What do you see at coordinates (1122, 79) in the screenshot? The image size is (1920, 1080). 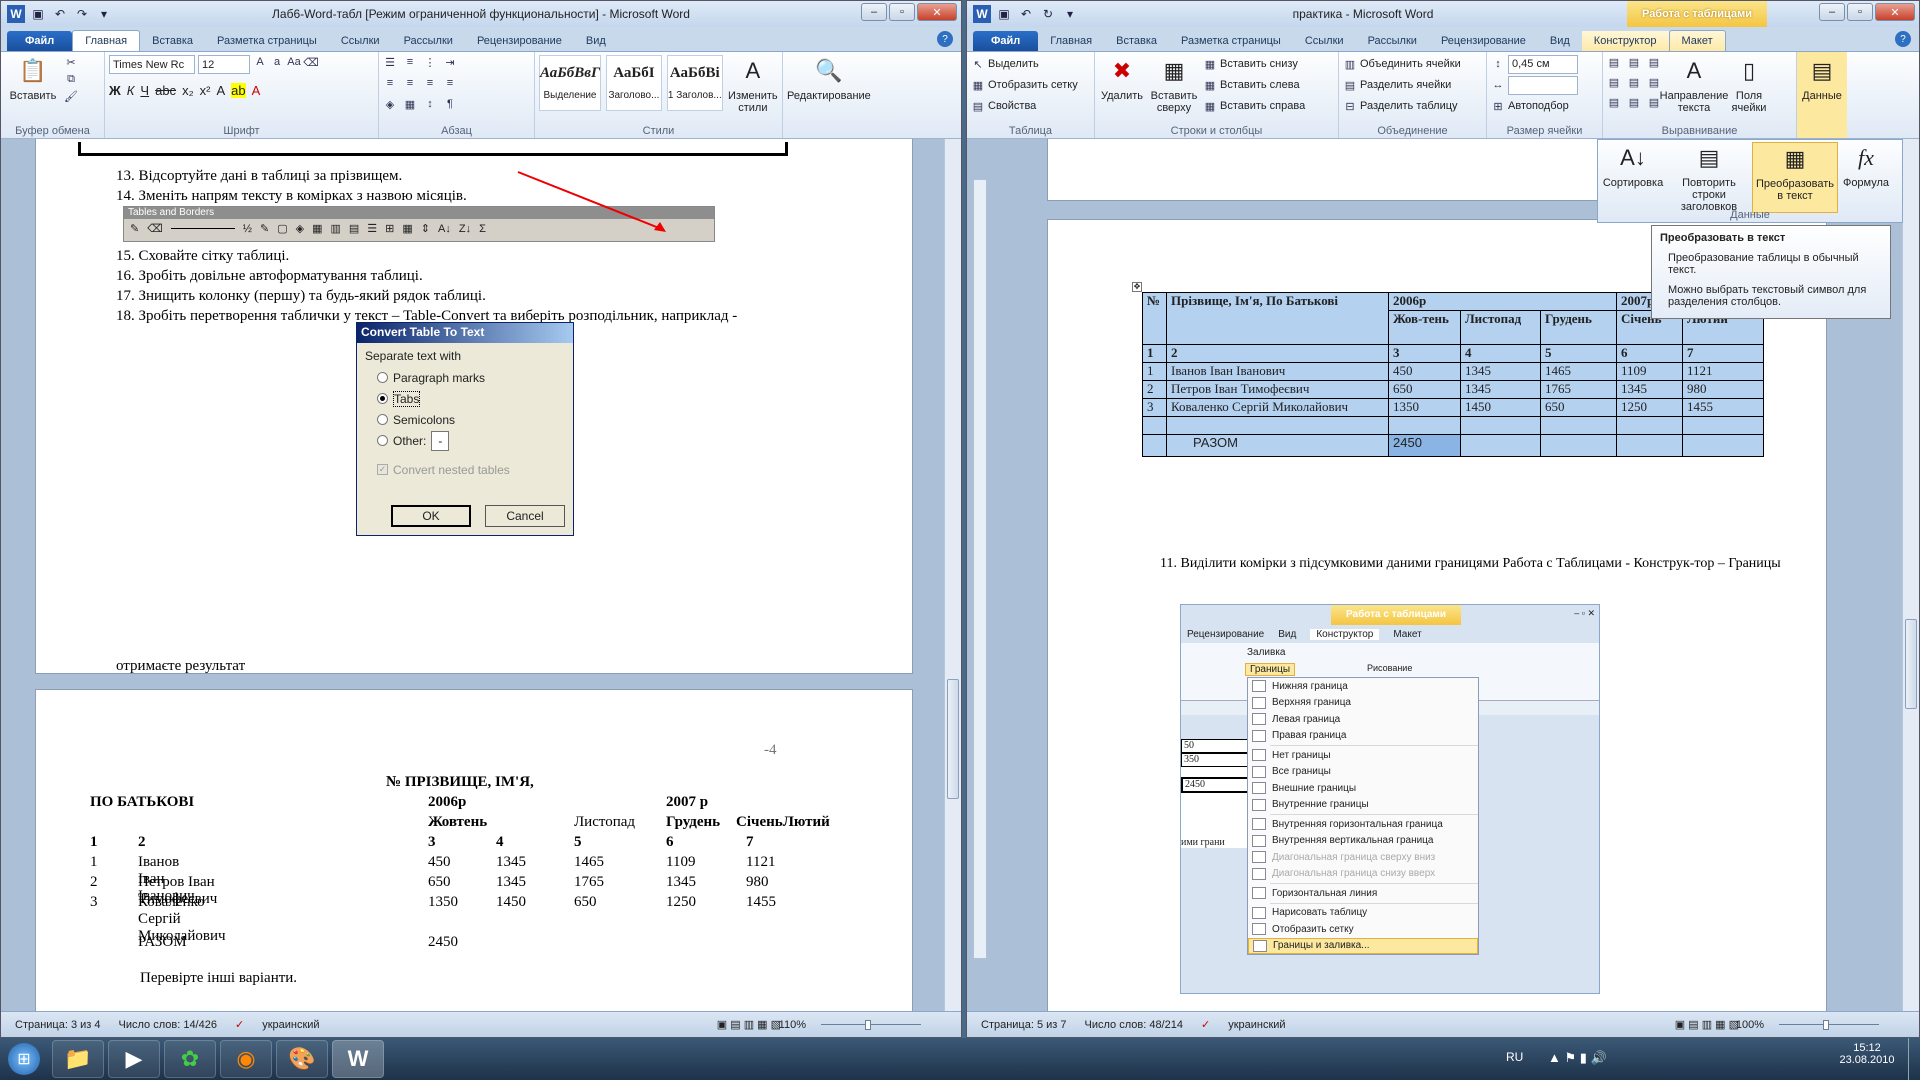 I see `delete-button: ✖ Удалить` at bounding box center [1122, 79].